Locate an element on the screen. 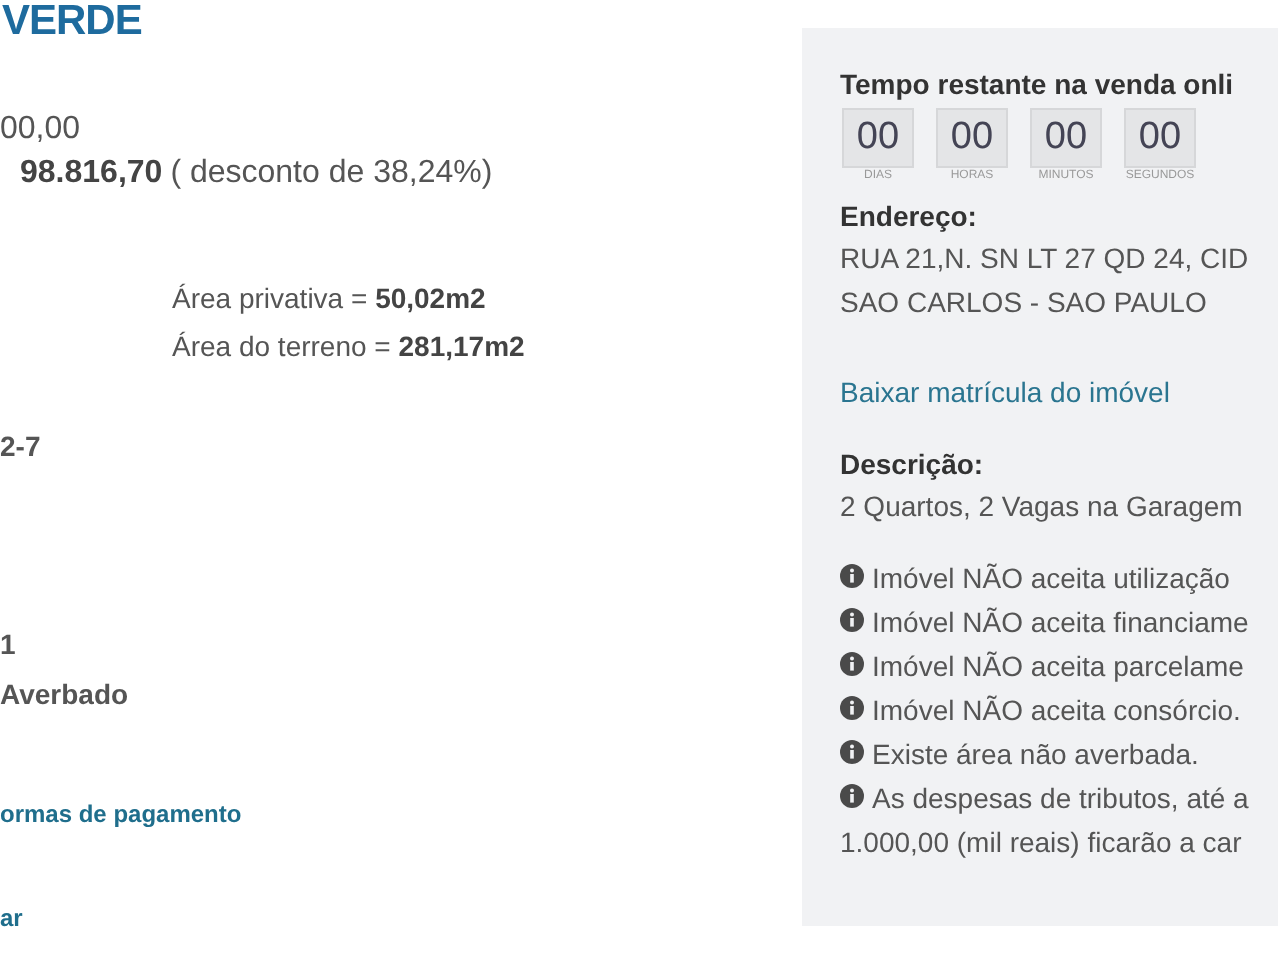  discount-text: ( desconto de 38,24%) is located at coordinates (331, 174).